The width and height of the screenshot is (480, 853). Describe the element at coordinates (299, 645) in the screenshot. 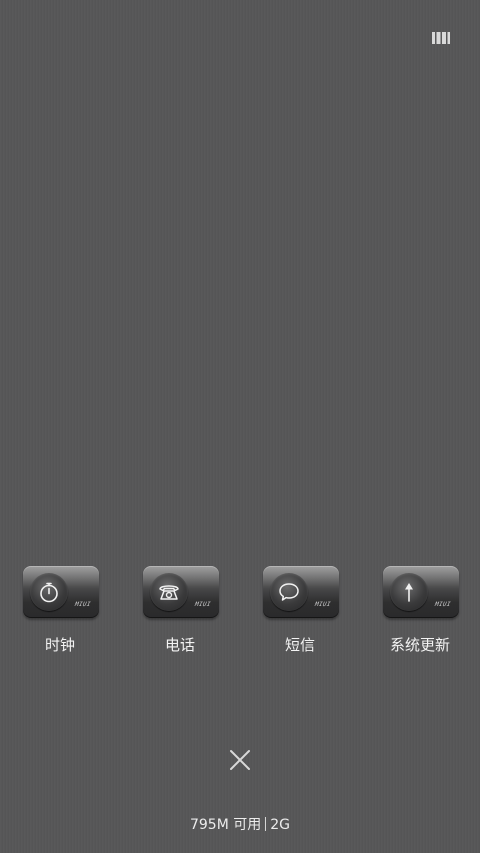

I see `app-label: 短信` at that location.